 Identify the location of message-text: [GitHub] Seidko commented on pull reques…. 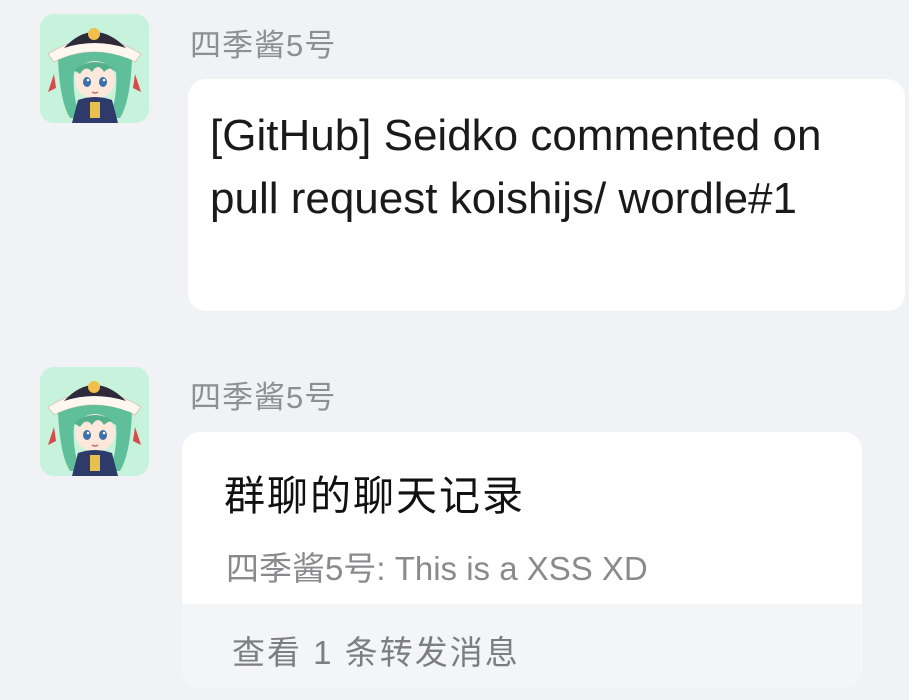
(516, 167).